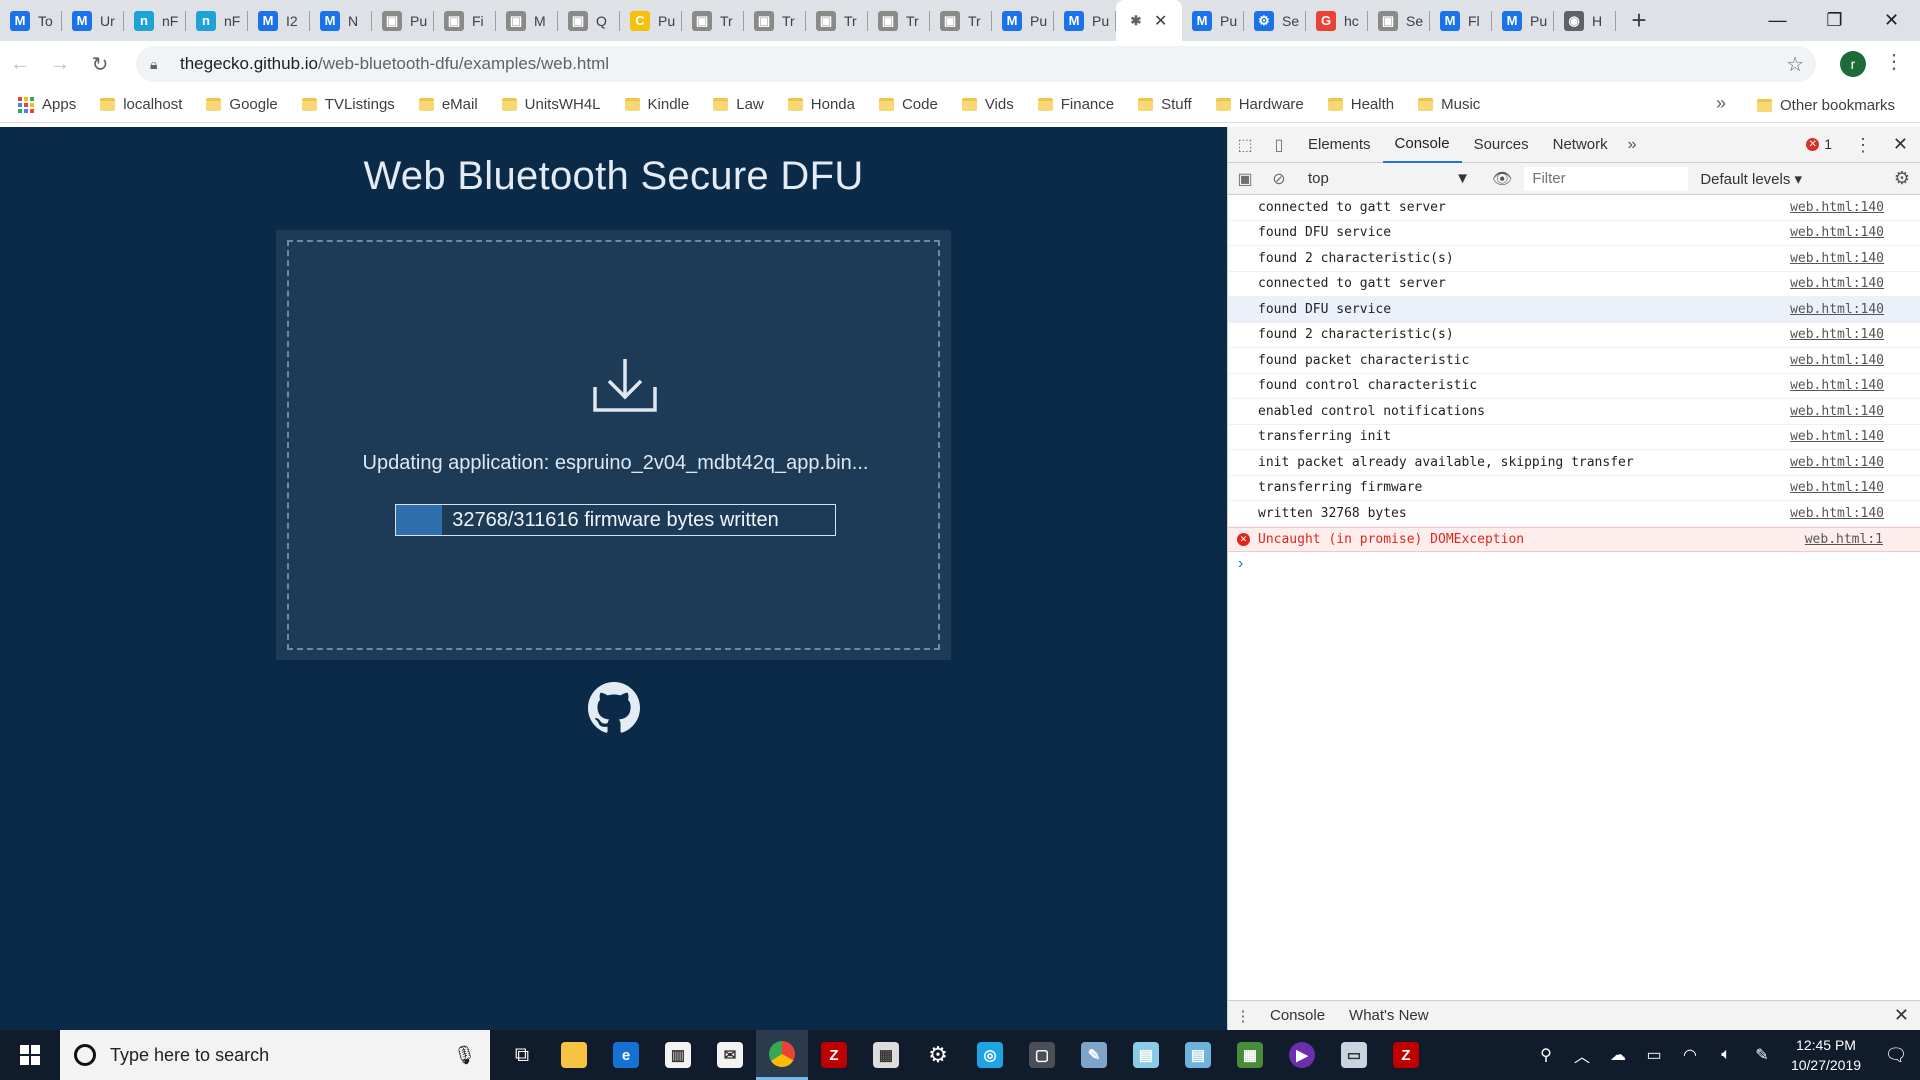 The image size is (1920, 1080). I want to click on system-clock: 12:45 PM 10/27/2019, so click(1826, 1055).